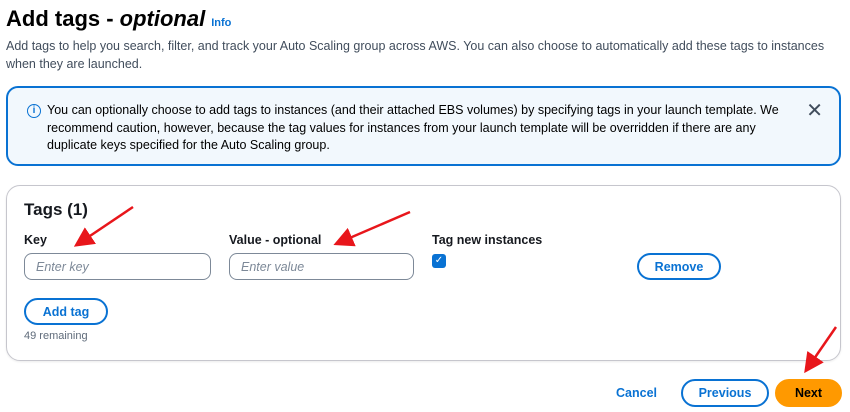  What do you see at coordinates (487, 240) in the screenshot?
I see `tag-new-instances-label: Tag new instances` at bounding box center [487, 240].